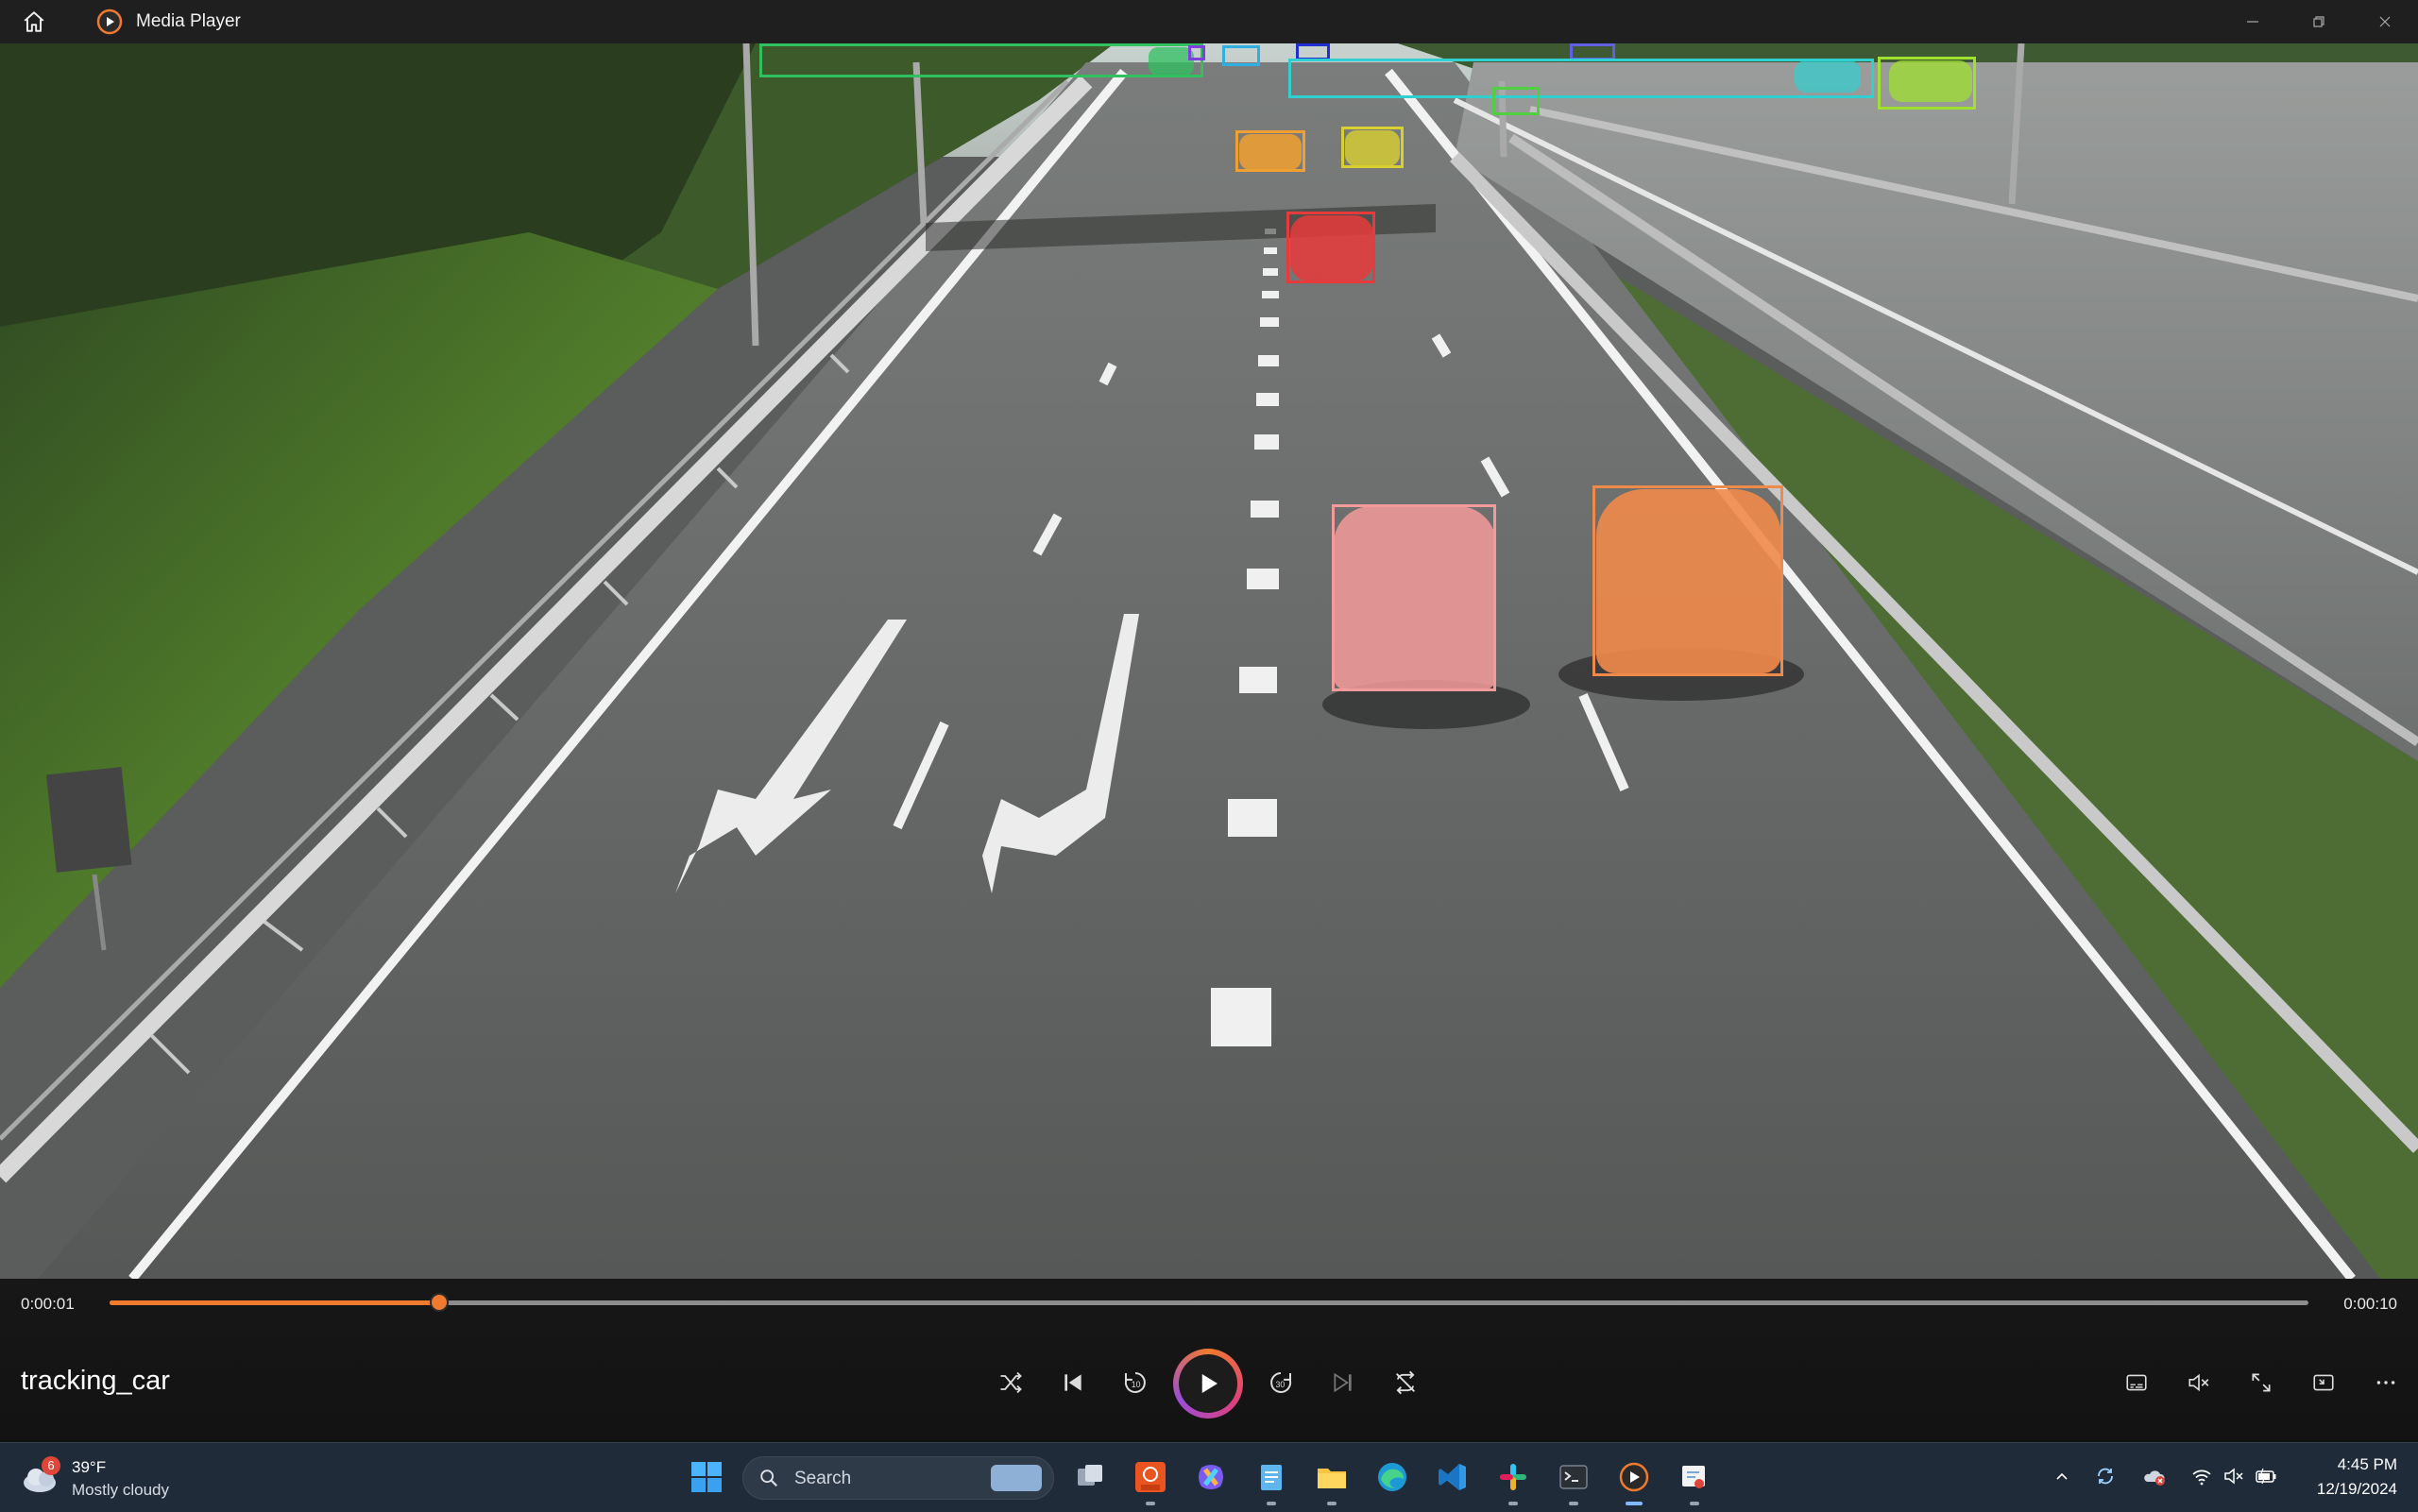  I want to click on skip-next-icon, so click(1343, 1382).